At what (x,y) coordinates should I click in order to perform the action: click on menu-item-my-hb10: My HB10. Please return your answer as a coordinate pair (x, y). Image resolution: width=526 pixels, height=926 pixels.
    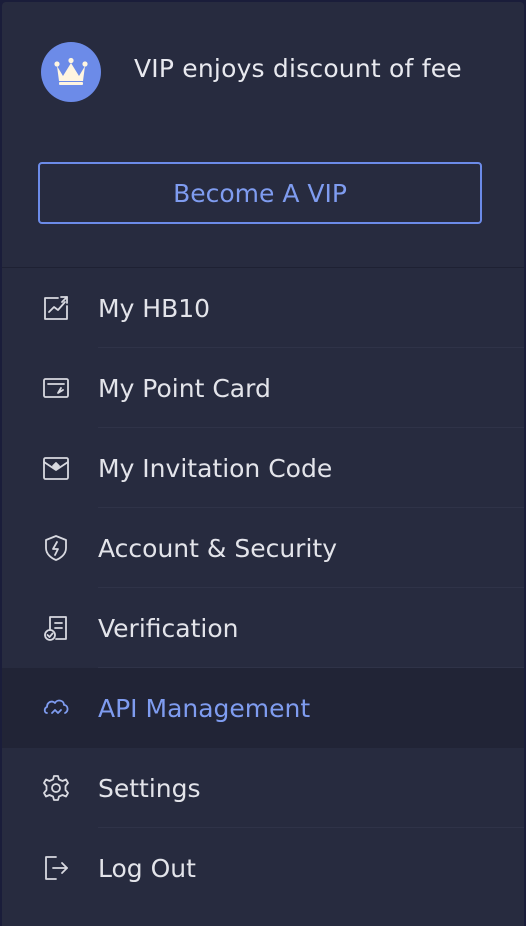
    Looking at the image, I should click on (263, 308).